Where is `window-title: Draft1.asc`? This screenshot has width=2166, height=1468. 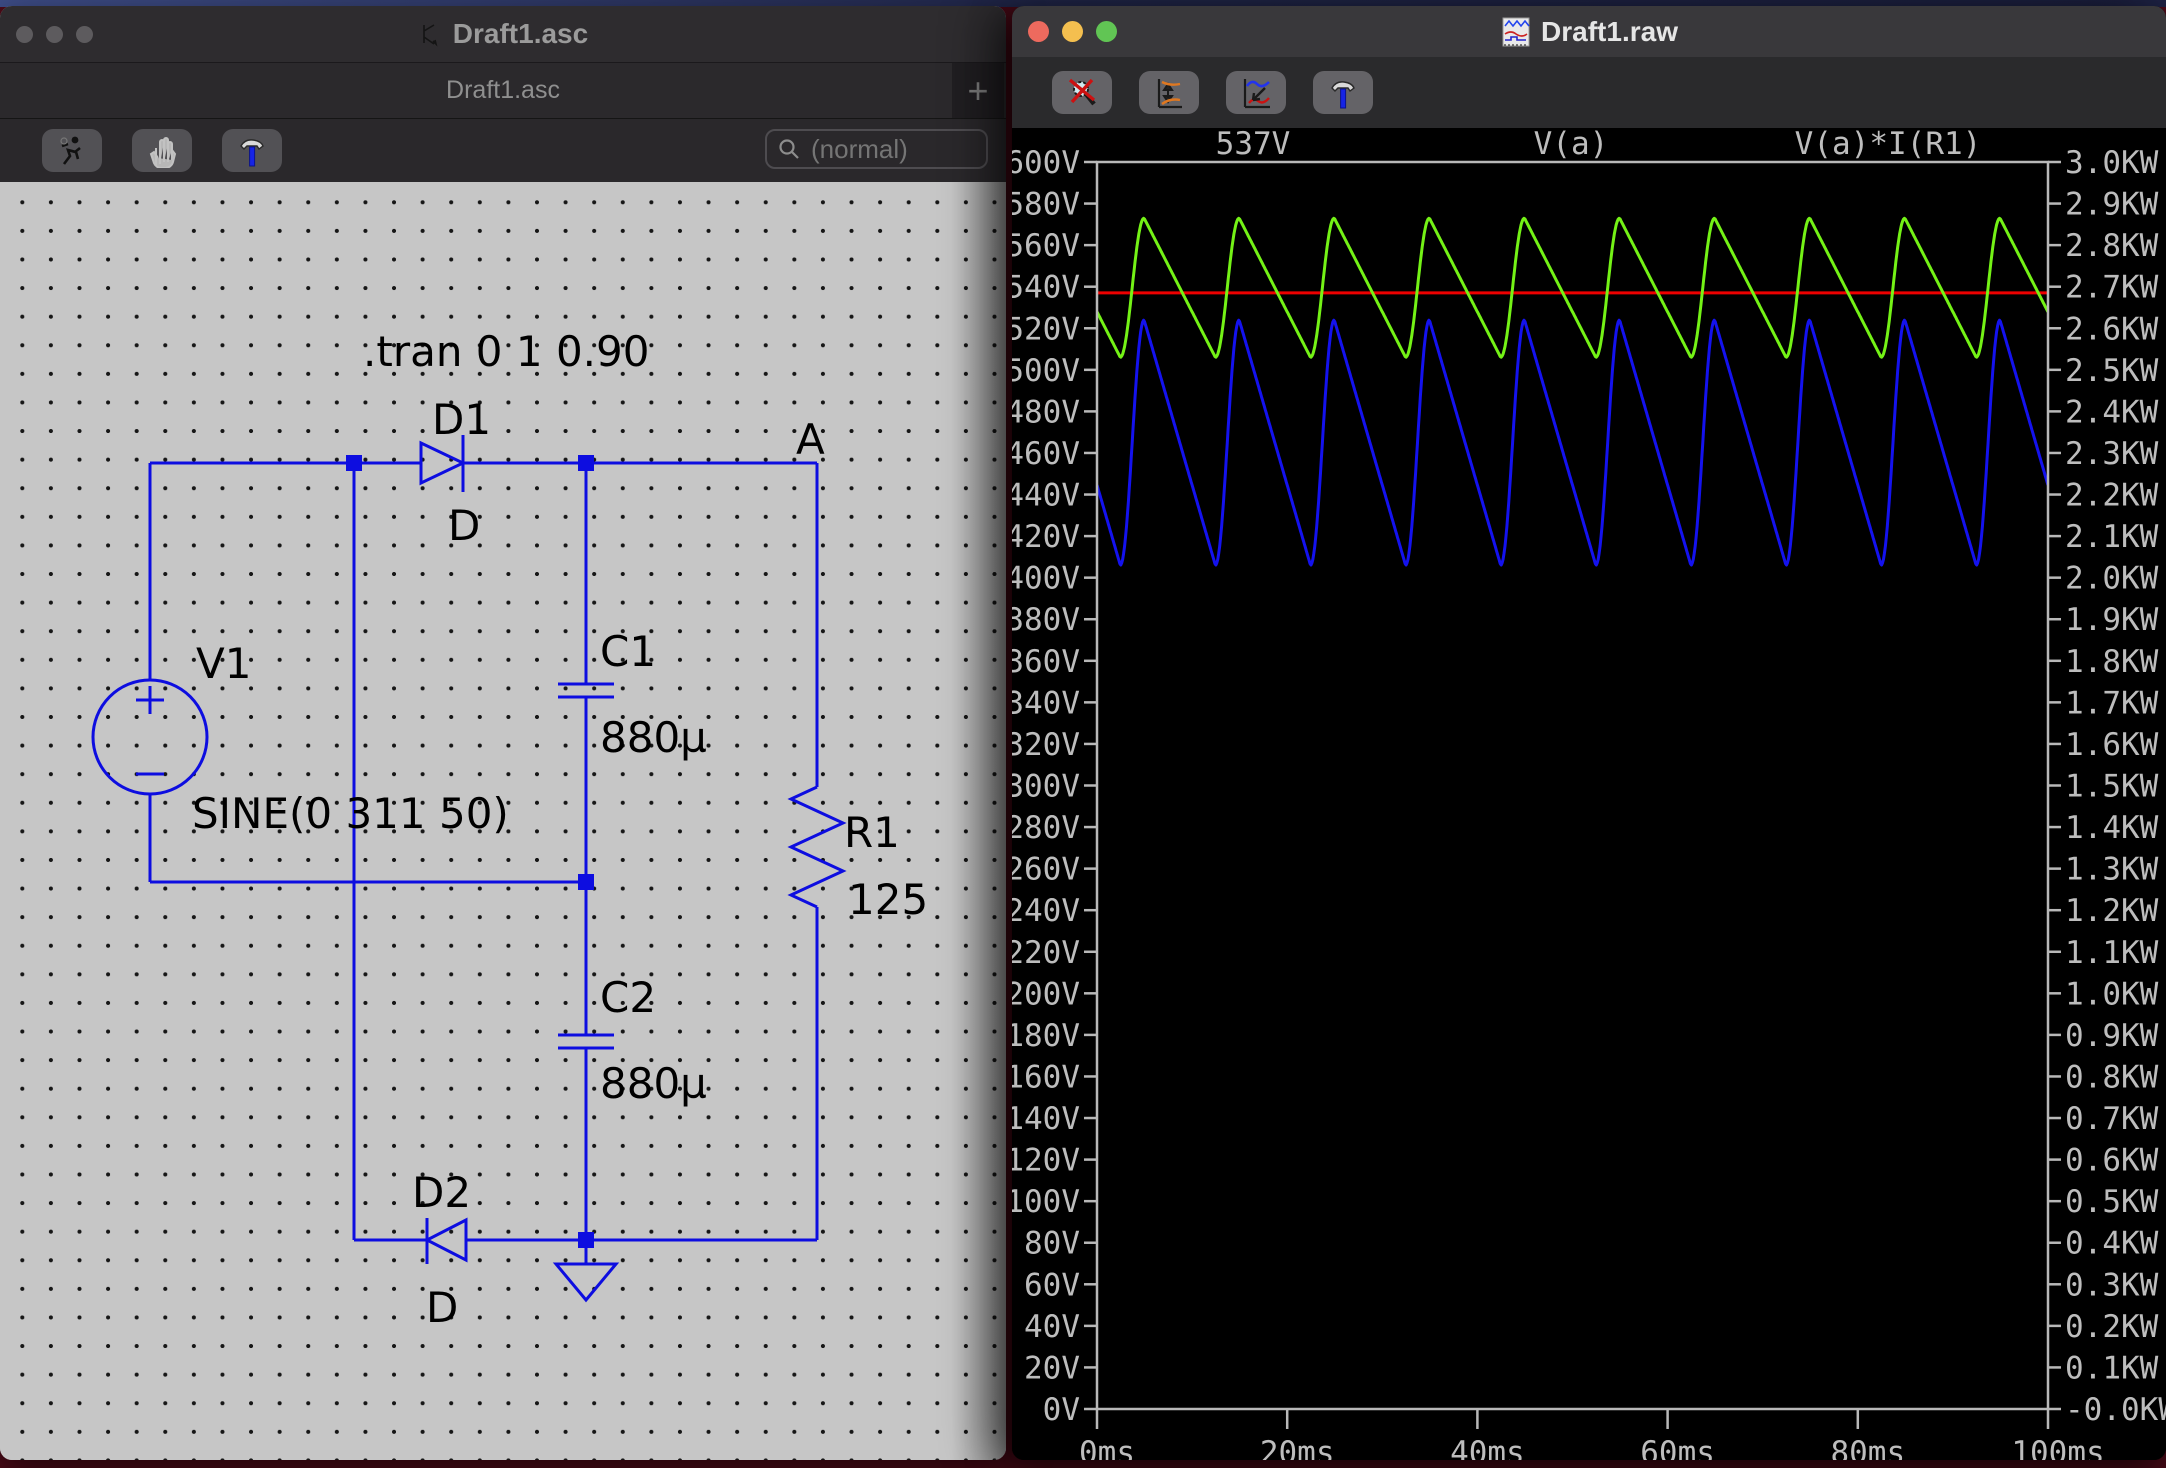
window-title: Draft1.asc is located at coordinates (520, 33).